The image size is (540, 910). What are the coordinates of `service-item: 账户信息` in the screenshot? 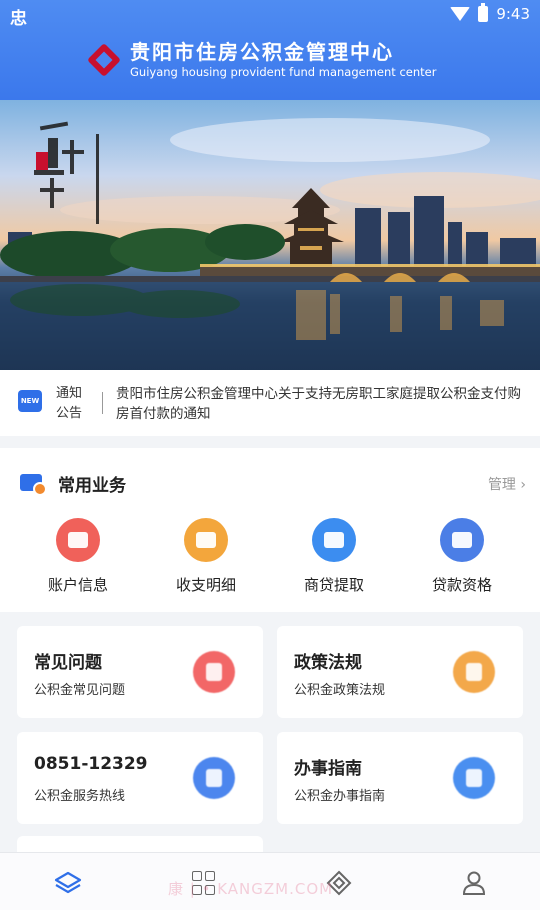 It's located at (78, 556).